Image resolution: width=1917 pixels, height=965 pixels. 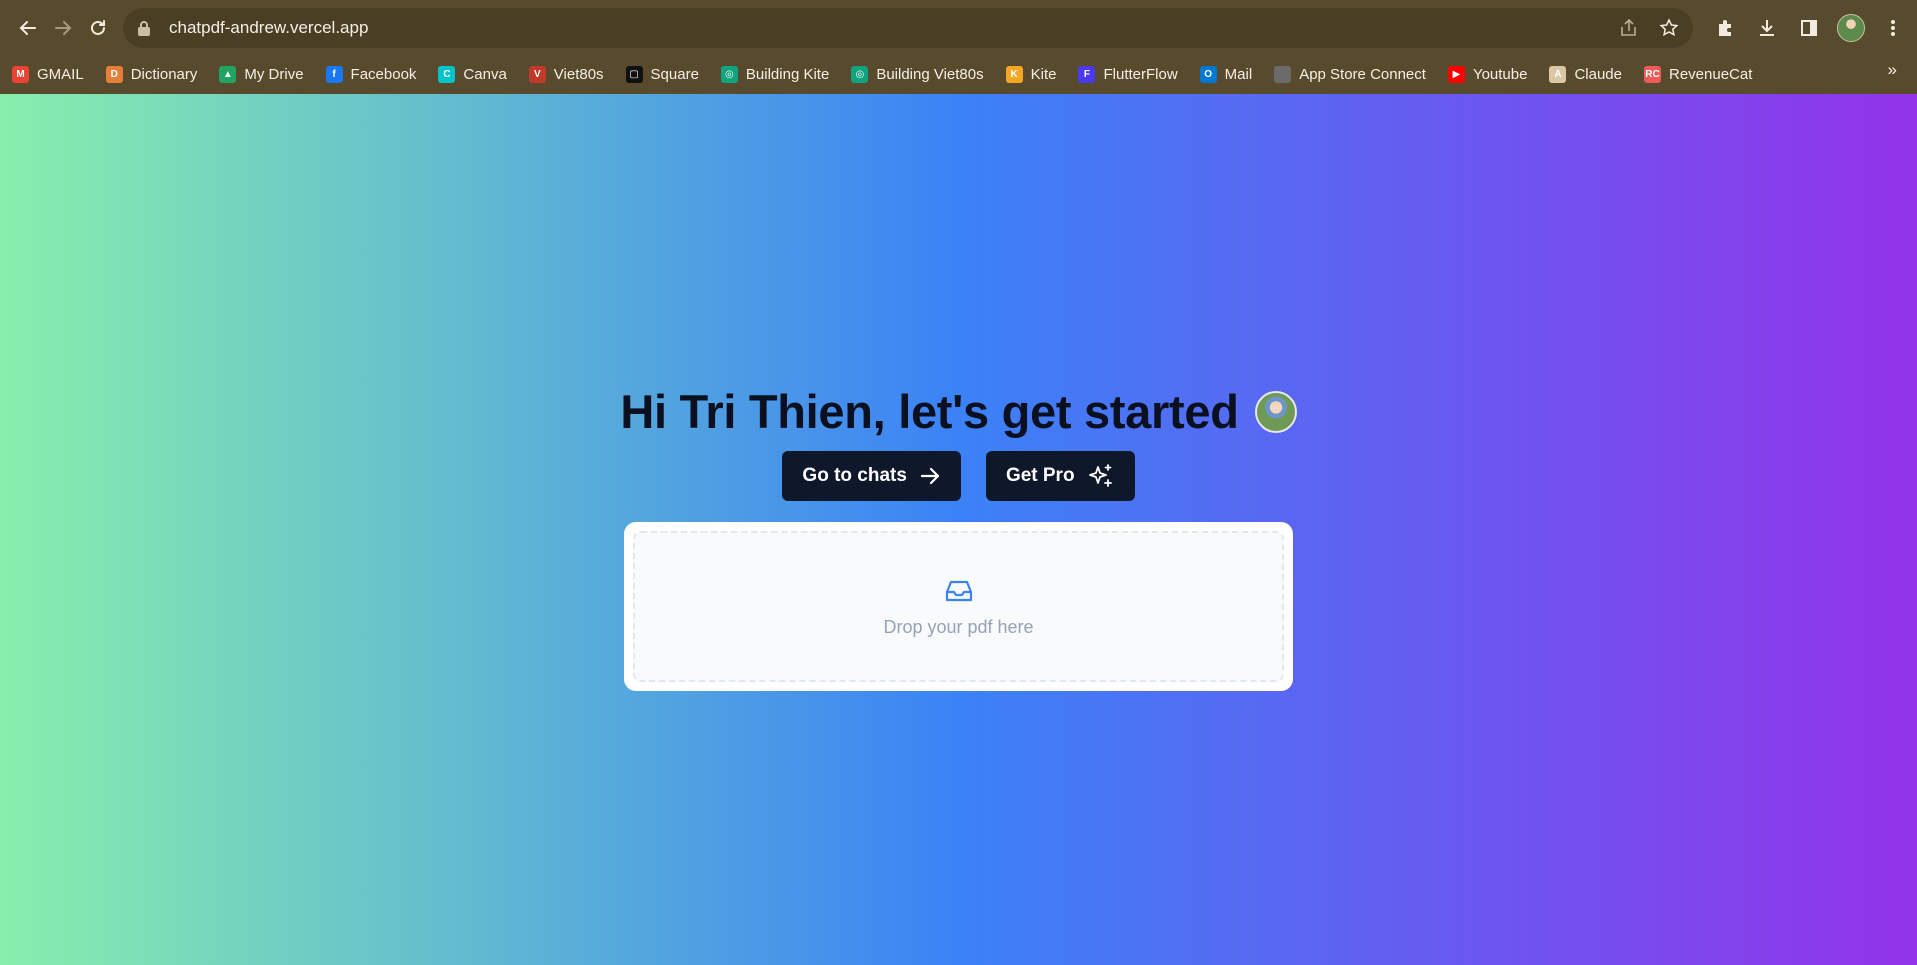 What do you see at coordinates (114, 74) in the screenshot?
I see `dictionary-icon: D` at bounding box center [114, 74].